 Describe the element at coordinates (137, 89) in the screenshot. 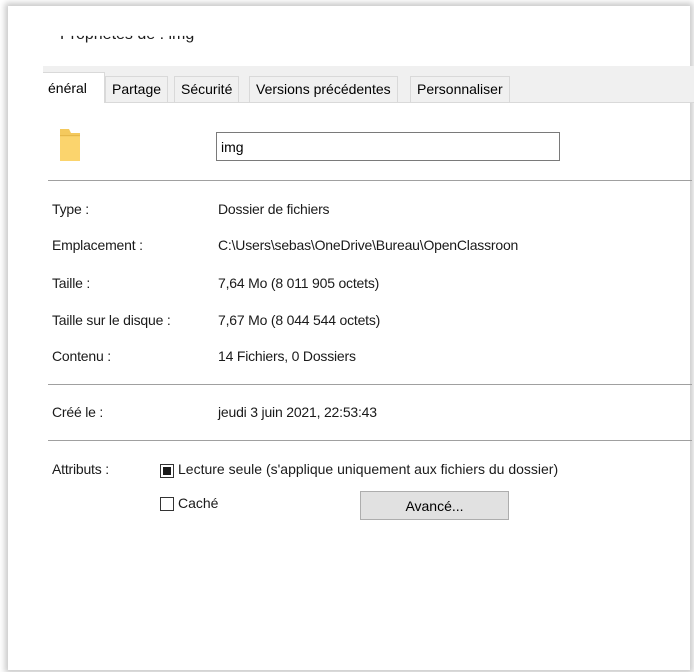

I see `tab-partage: Partage` at that location.